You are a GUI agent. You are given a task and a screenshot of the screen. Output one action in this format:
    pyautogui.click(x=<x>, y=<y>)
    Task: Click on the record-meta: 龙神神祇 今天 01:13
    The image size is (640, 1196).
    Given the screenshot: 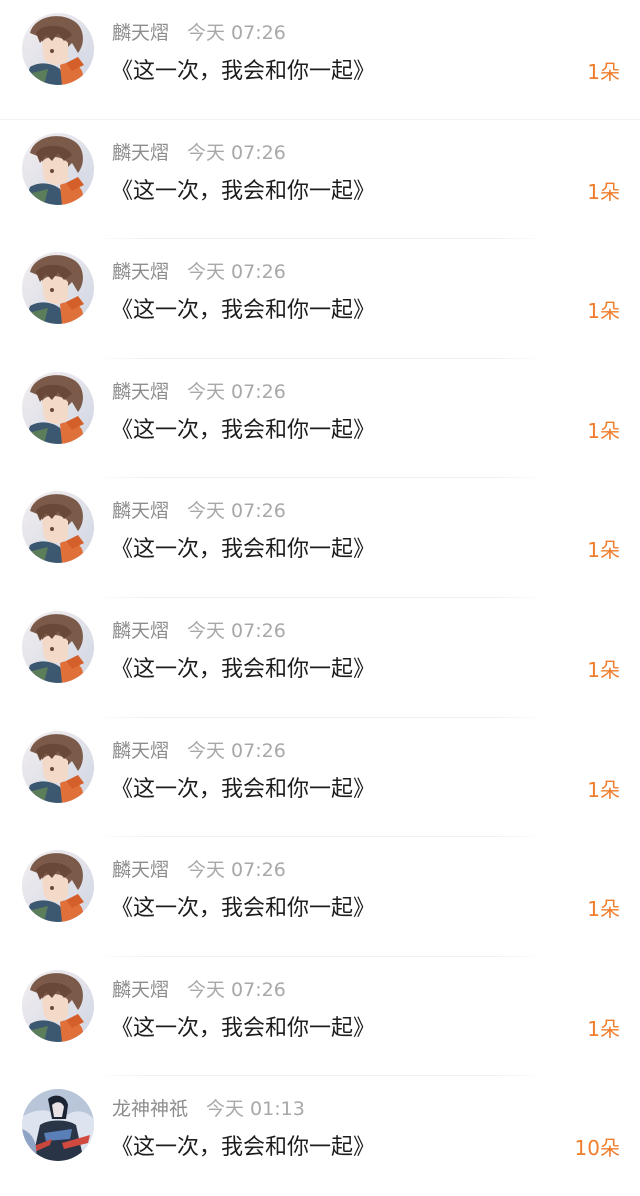 What is the action you would take?
    pyautogui.click(x=208, y=1109)
    